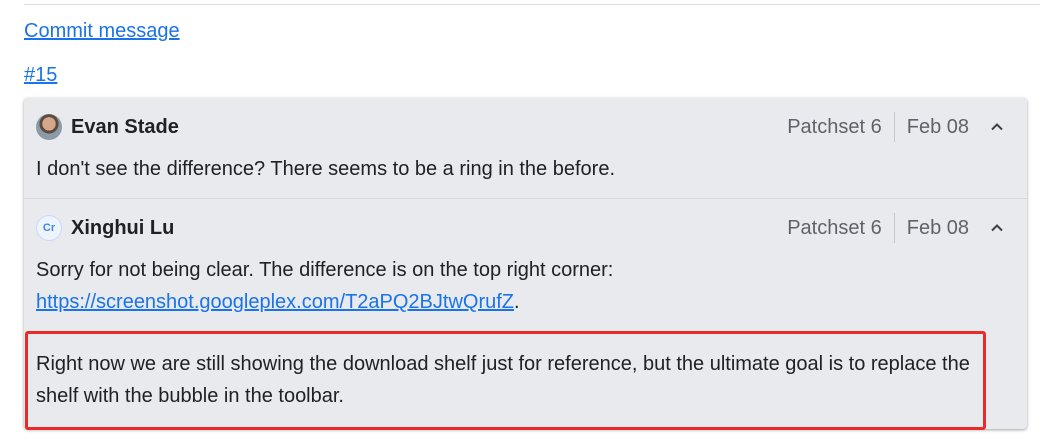 This screenshot has width=1040, height=445. I want to click on author-name: Xinghui Lu, so click(123, 227).